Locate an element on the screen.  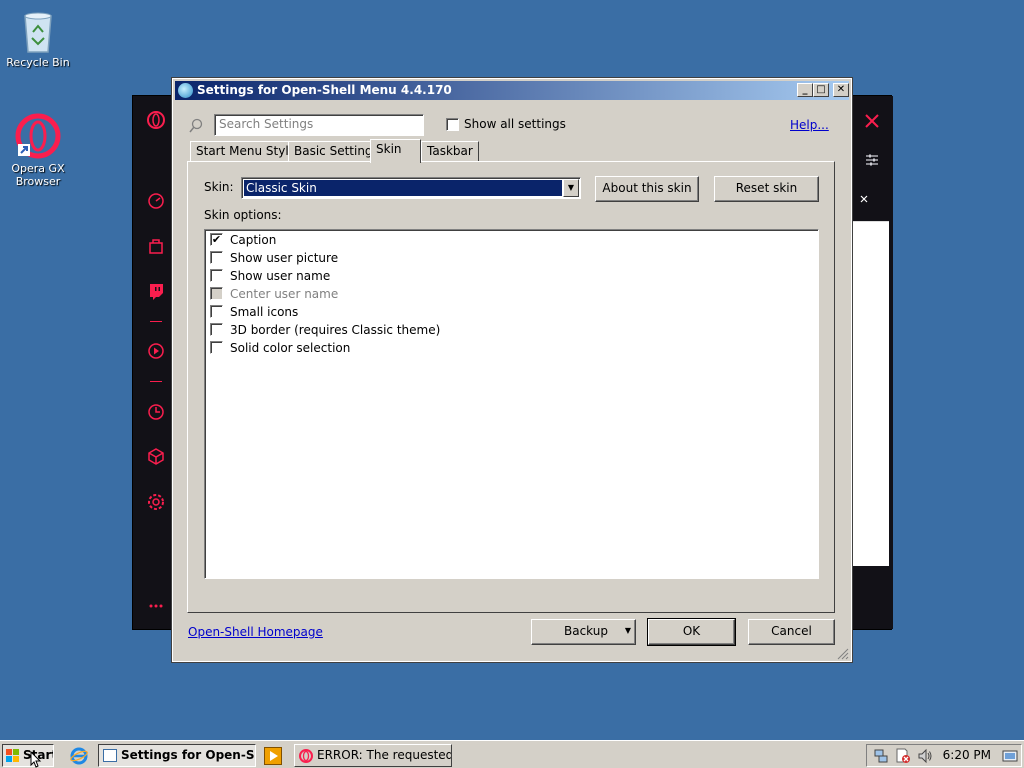
dropdown-arrow-icon: ▼ is located at coordinates (627, 630).